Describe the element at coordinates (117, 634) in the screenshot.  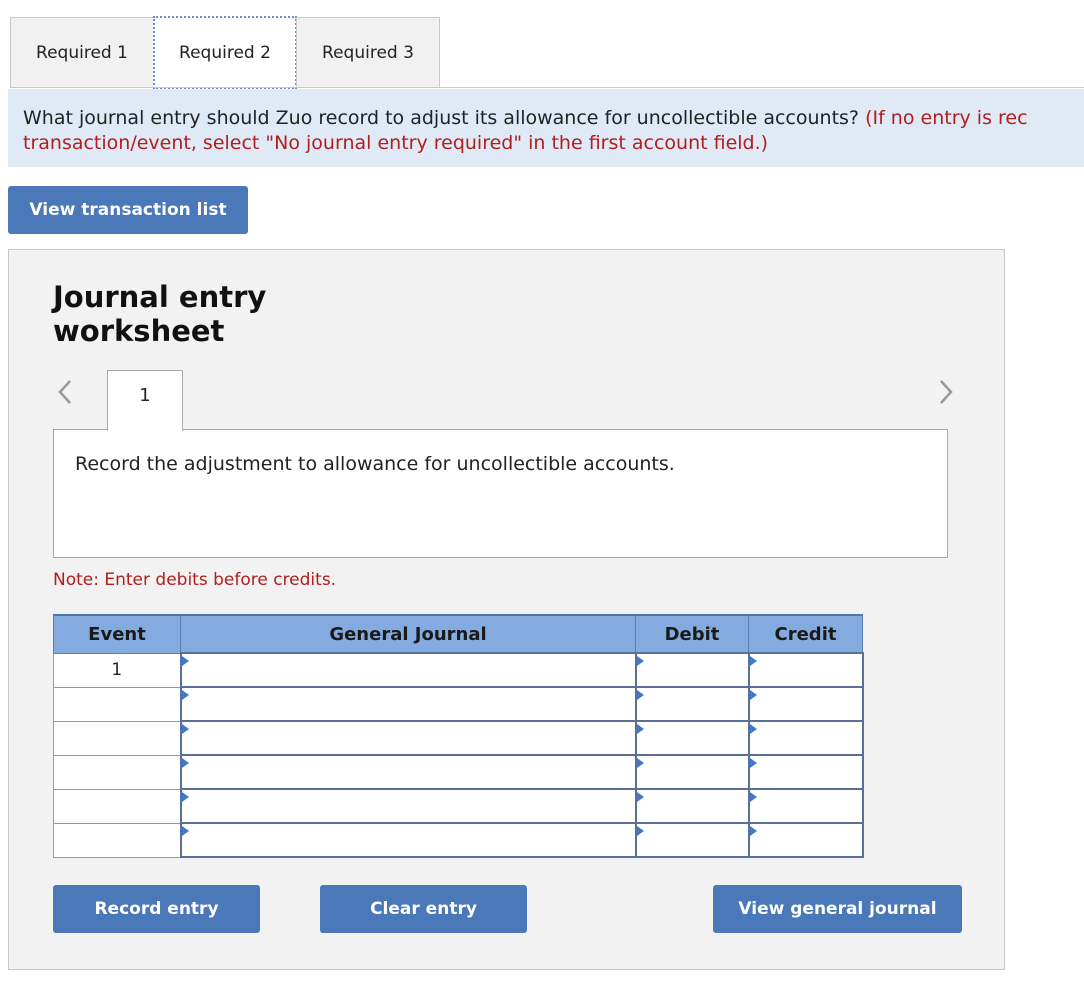
I see `header-event: Event` at that location.